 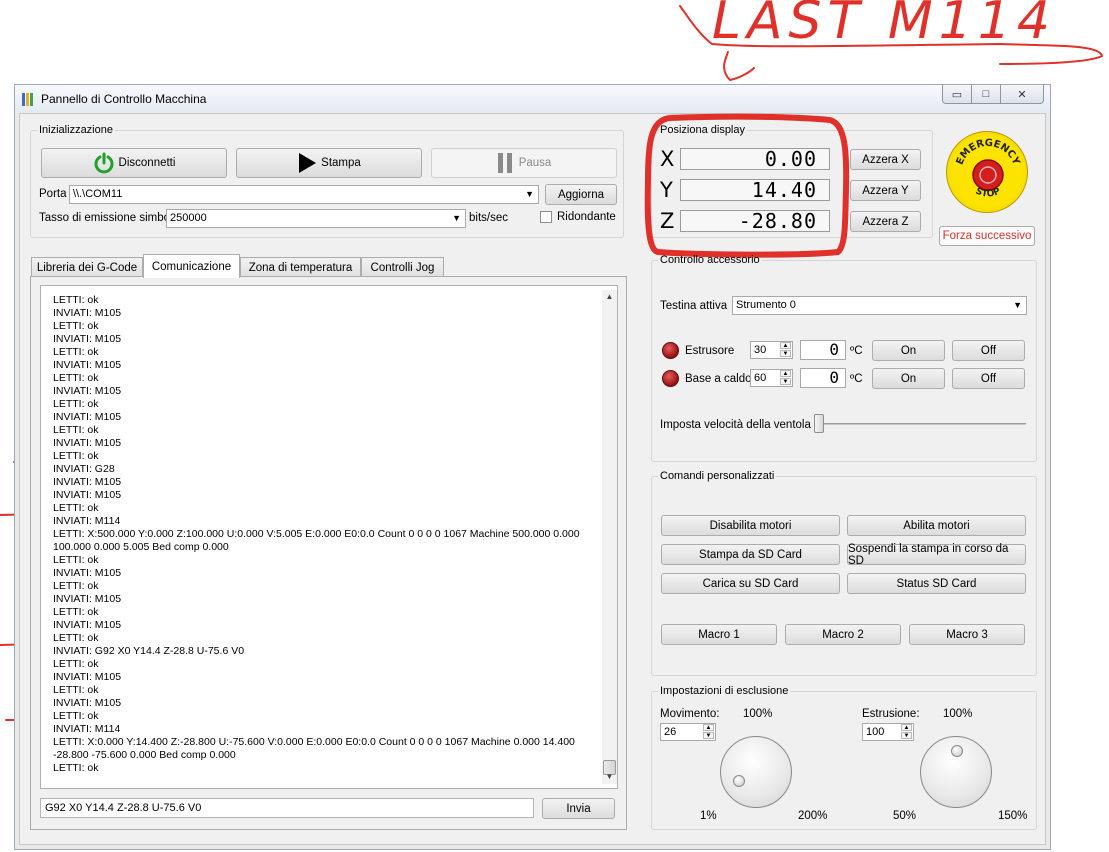 I want to click on sd-status-button: Status SD Card, so click(x=936, y=583).